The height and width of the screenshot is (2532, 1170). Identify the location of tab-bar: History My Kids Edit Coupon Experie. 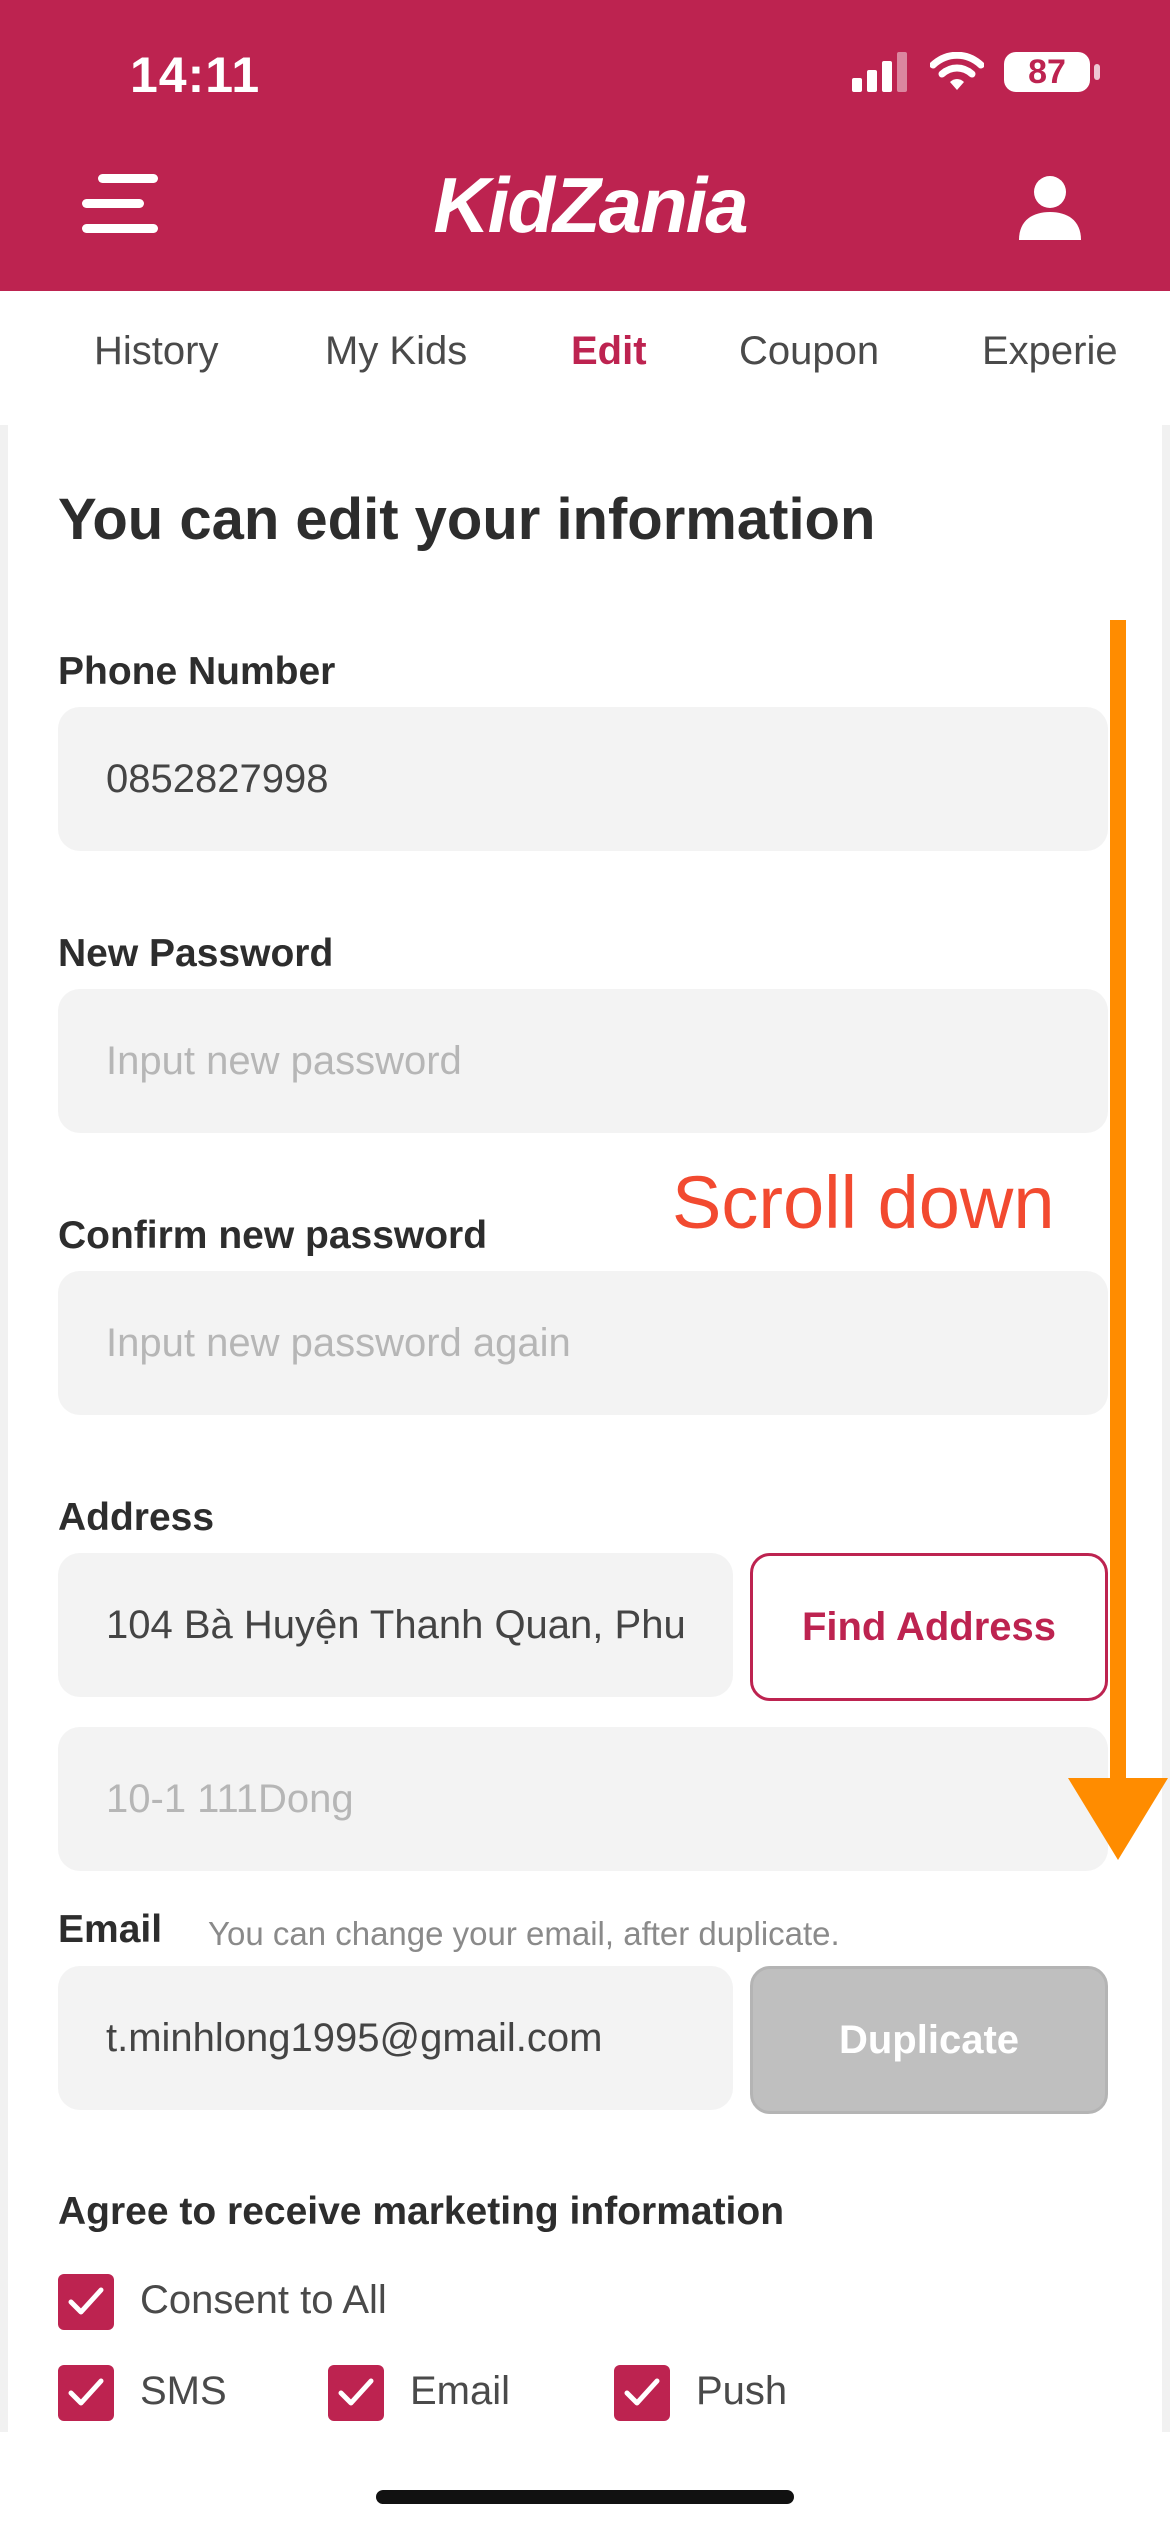
(585, 358).